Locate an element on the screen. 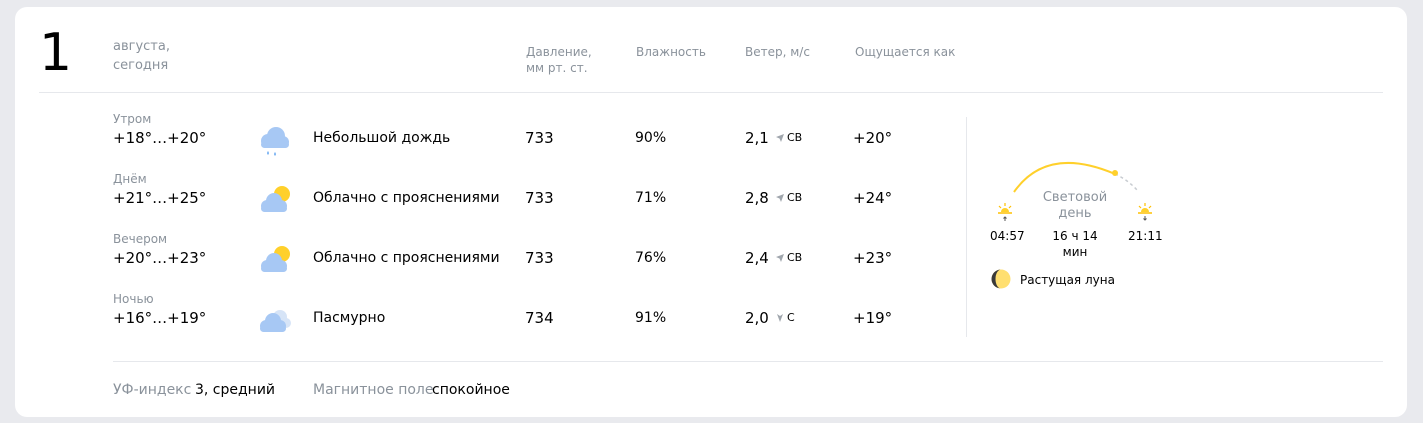  humidity-value: 90% is located at coordinates (651, 138).